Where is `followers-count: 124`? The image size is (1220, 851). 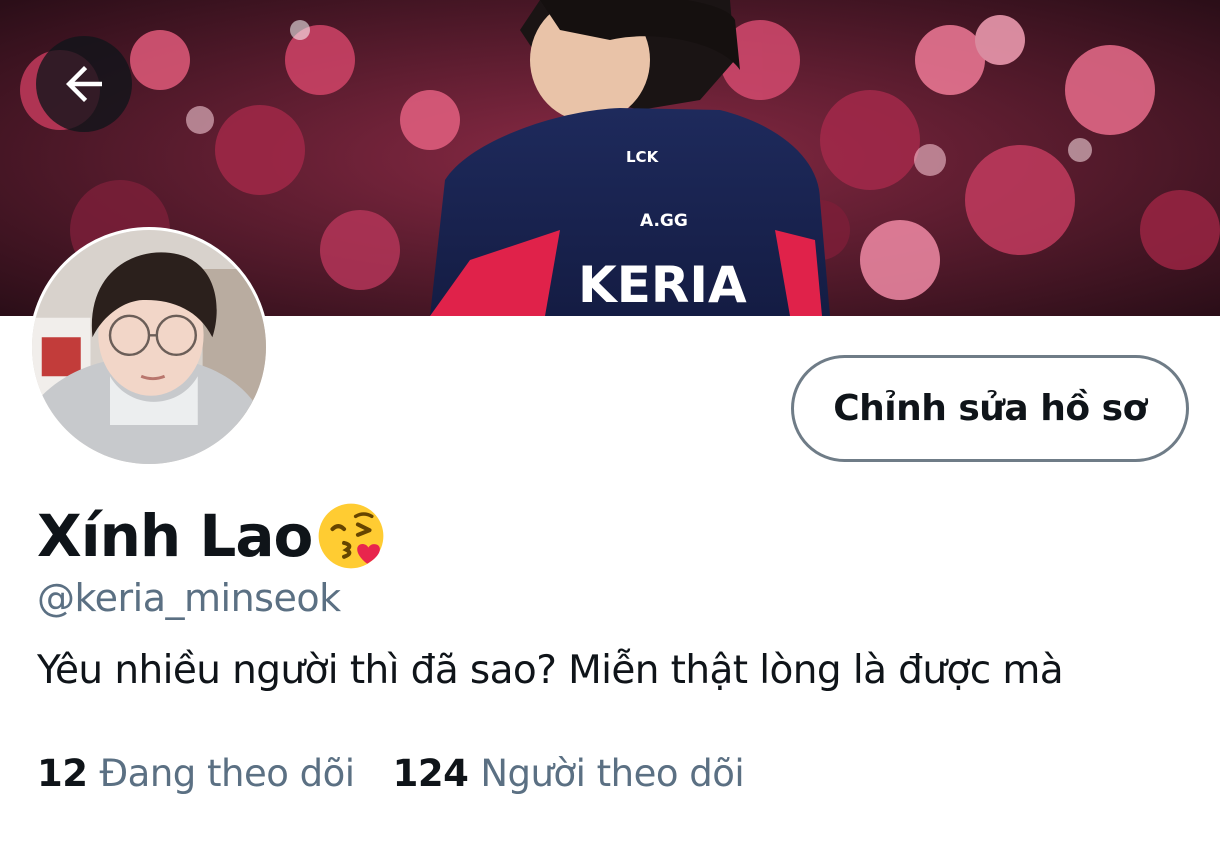
followers-count: 124 is located at coordinates (430, 773).